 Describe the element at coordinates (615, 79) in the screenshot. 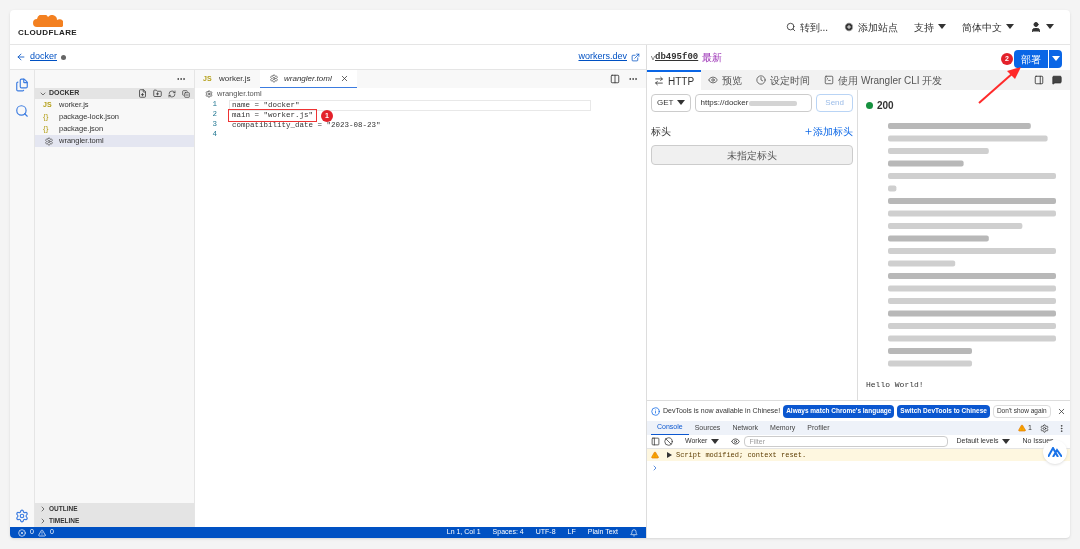

I see `split-editor-icon` at that location.